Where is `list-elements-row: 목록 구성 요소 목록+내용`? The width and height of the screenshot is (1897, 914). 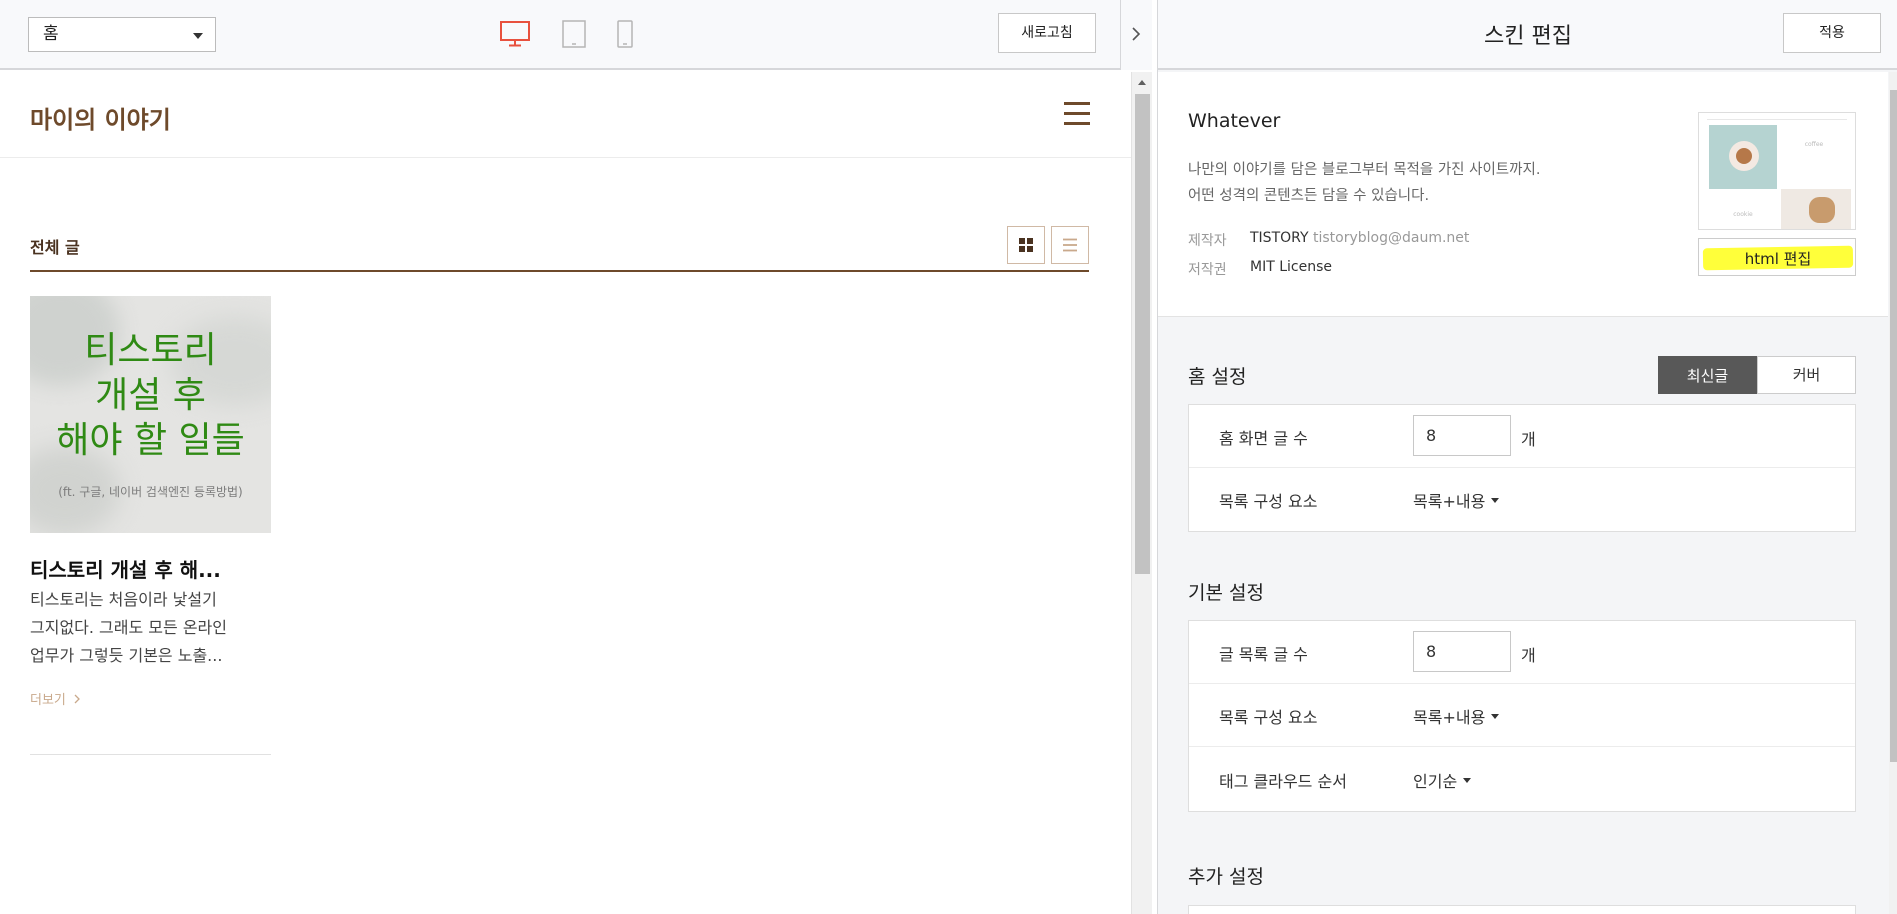 list-elements-row: 목록 구성 요소 목록+내용 is located at coordinates (1522, 715).